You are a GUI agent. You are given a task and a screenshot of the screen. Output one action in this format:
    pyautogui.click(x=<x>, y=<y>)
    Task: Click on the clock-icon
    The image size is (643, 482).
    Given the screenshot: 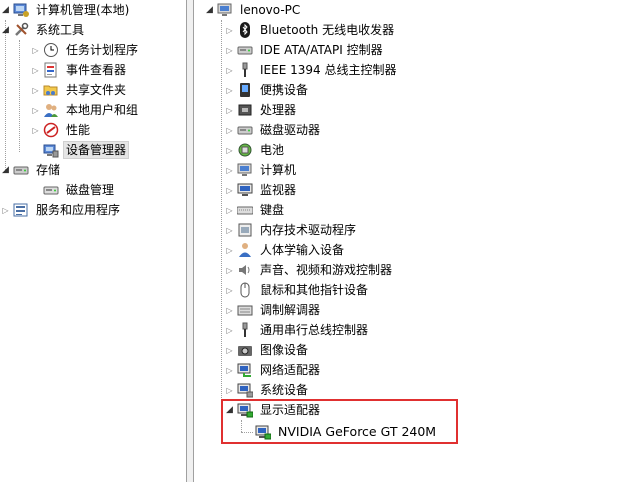 What is the action you would take?
    pyautogui.click(x=51, y=50)
    